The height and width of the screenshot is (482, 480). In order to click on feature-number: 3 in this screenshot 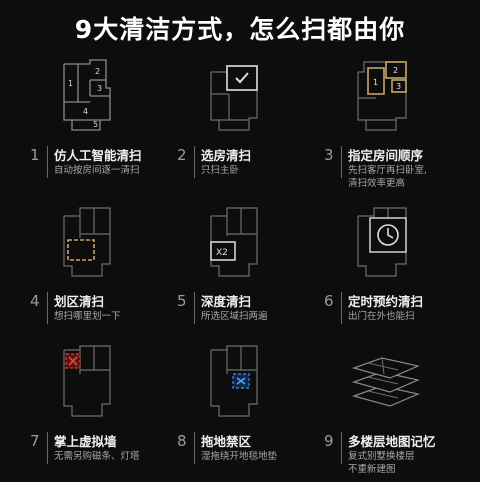, I will do `click(329, 155)`.